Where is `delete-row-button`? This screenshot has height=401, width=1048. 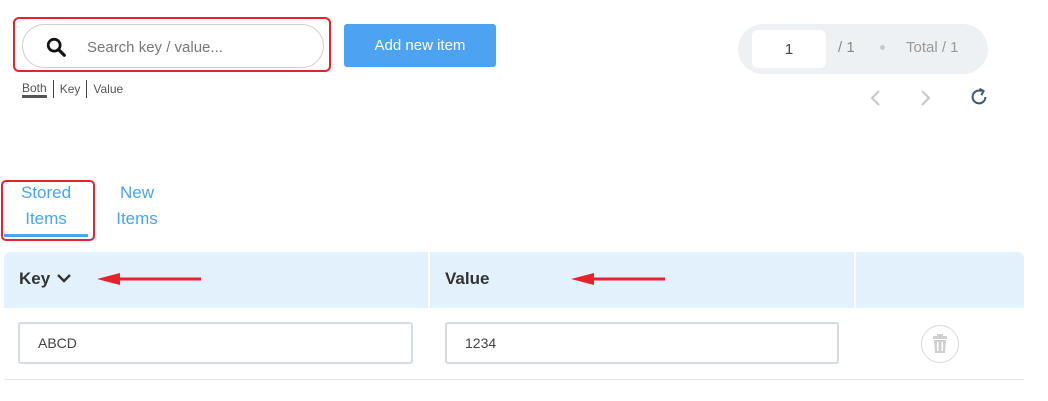
delete-row-button is located at coordinates (940, 344).